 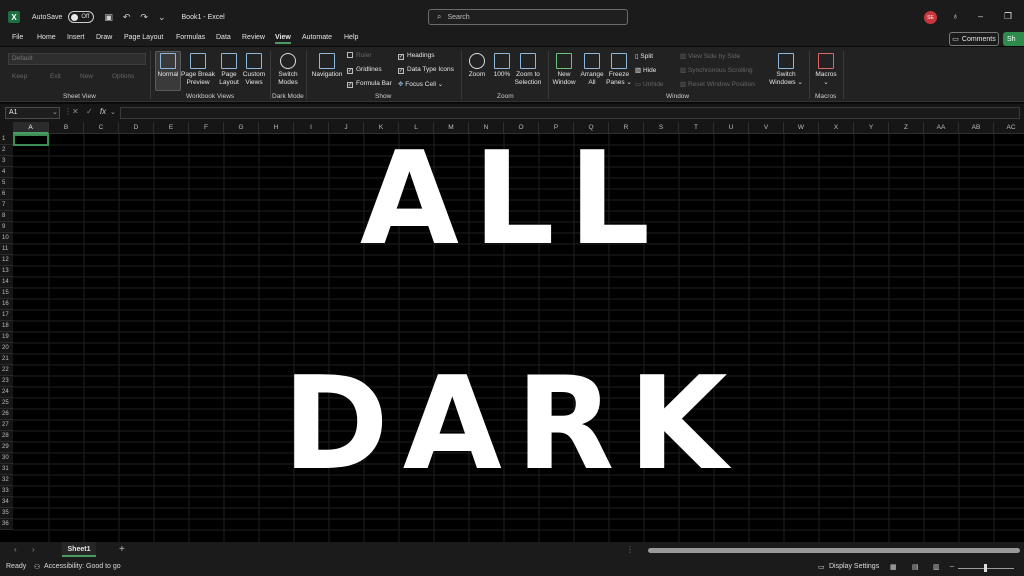 I want to click on normal-view-button: Normal, so click(x=168, y=66).